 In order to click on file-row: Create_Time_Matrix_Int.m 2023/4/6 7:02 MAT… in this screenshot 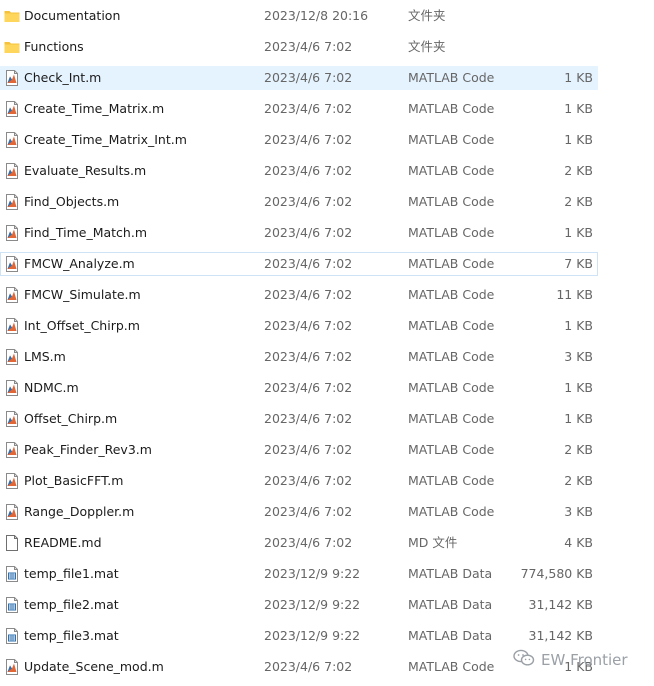, I will do `click(299, 140)`.